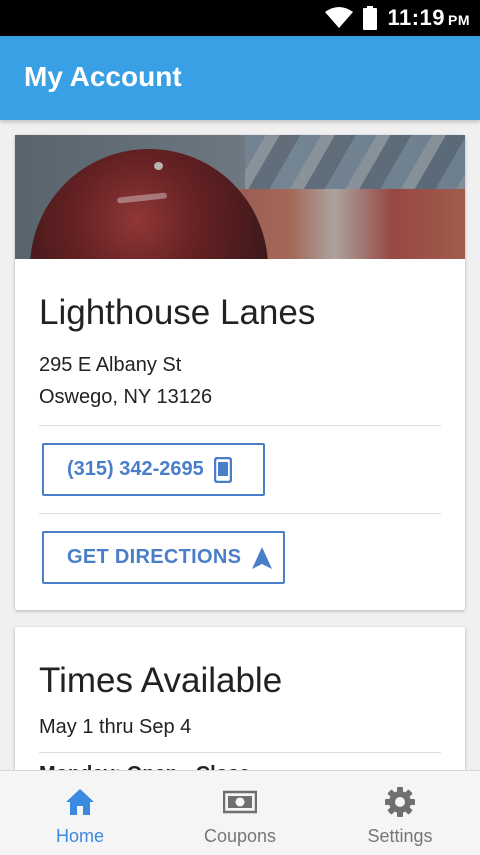  Describe the element at coordinates (177, 312) in the screenshot. I see `venue-name: Lighthouse Lanes` at that location.